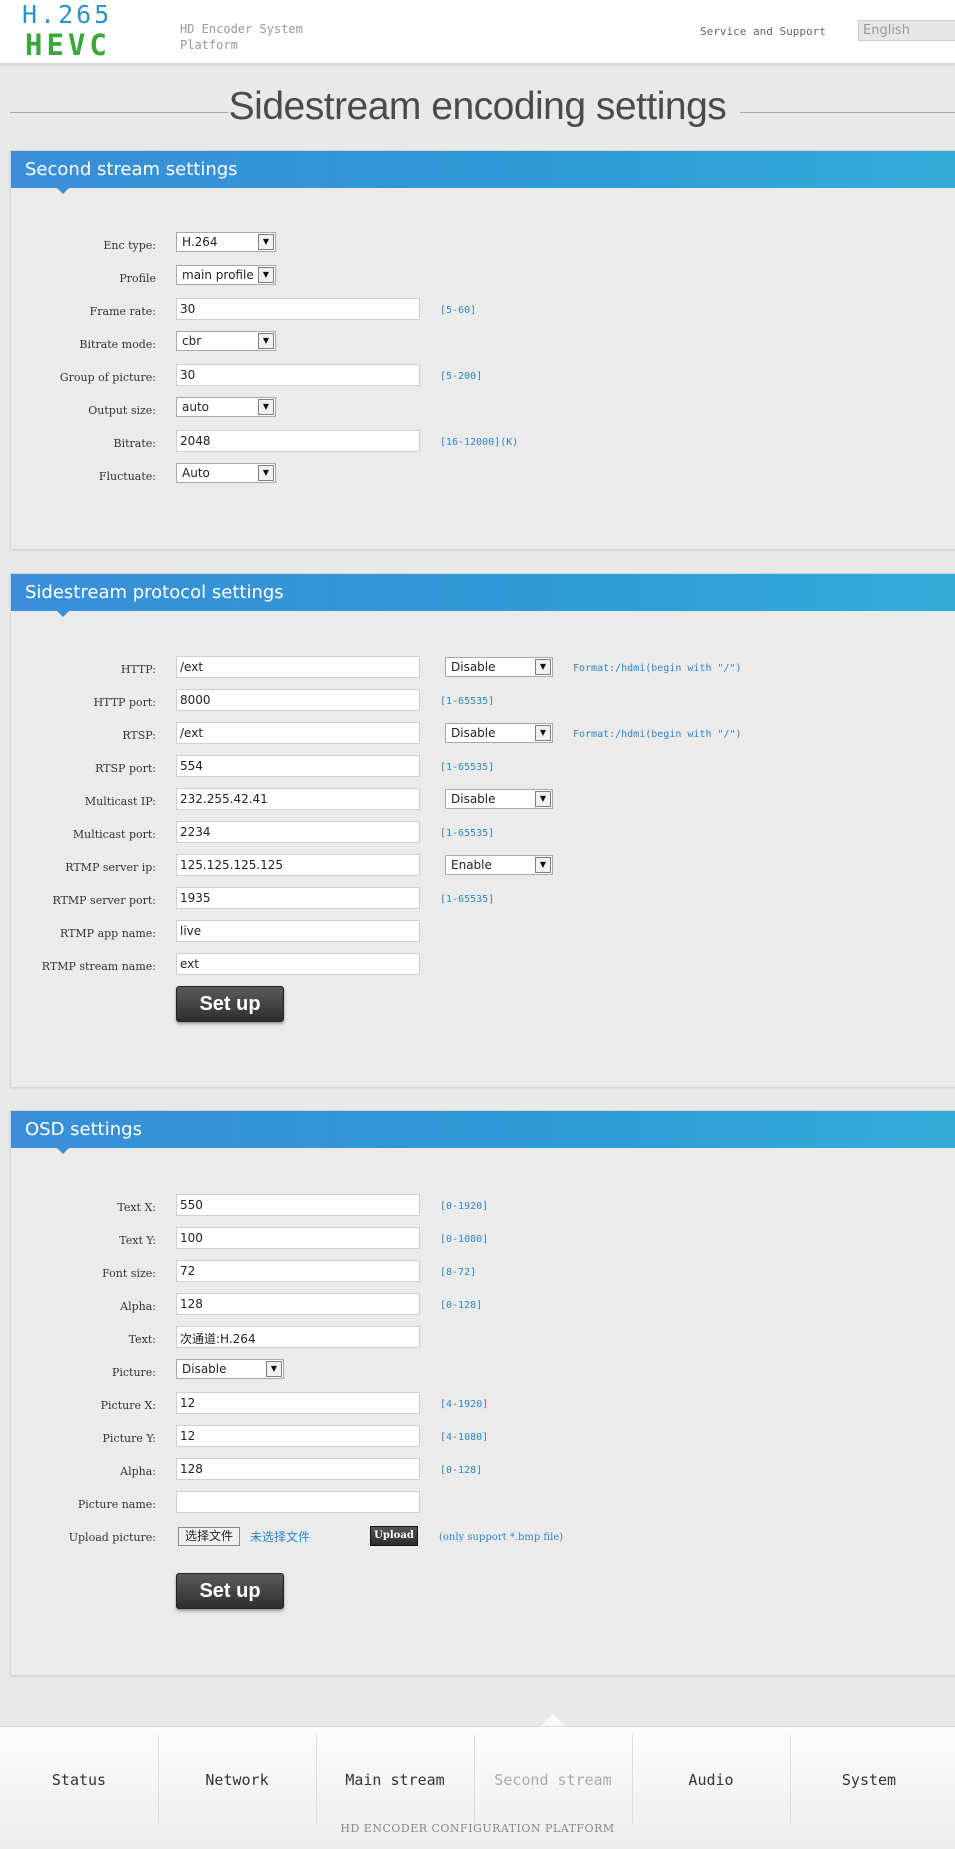 The image size is (955, 1849). Describe the element at coordinates (298, 832) in the screenshot. I see `multicast-port-input: 2234` at that location.